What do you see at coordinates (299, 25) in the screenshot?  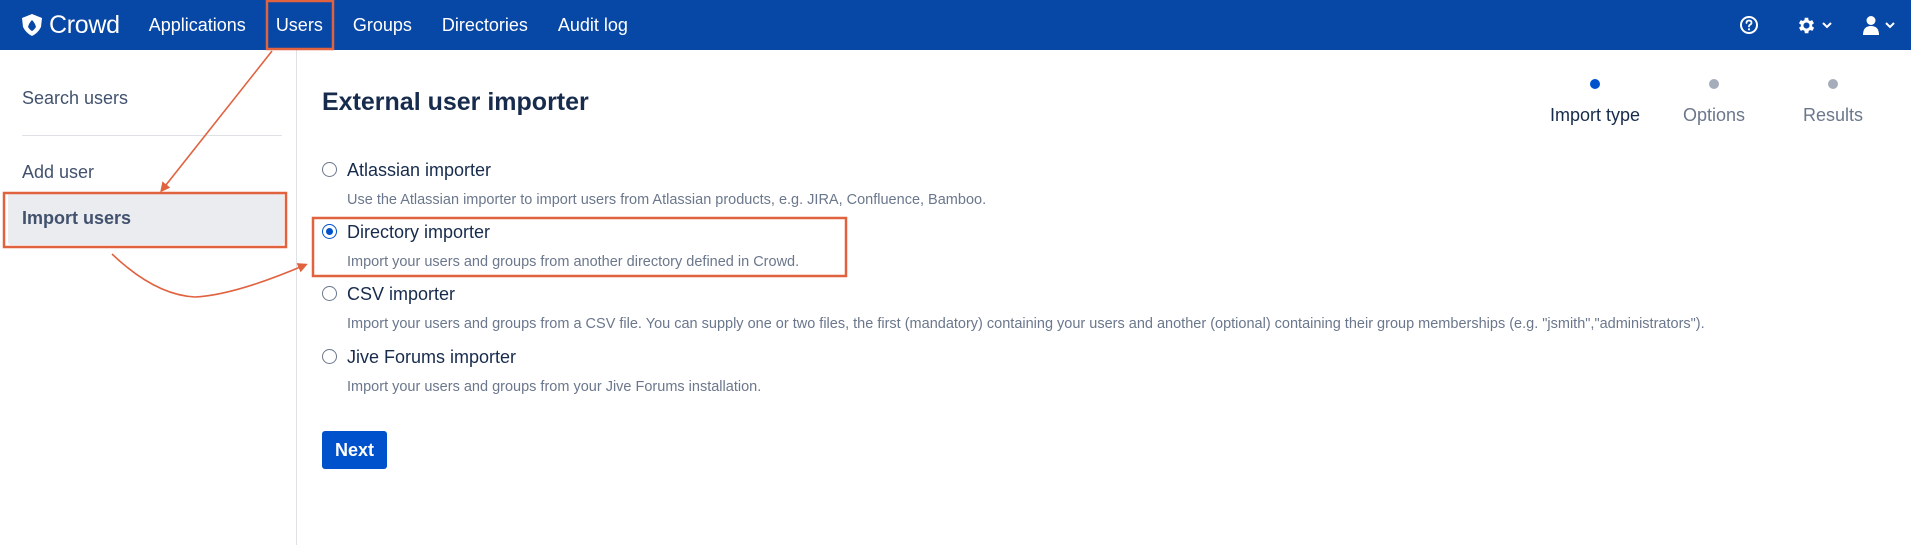 I see `nav-users: Users` at bounding box center [299, 25].